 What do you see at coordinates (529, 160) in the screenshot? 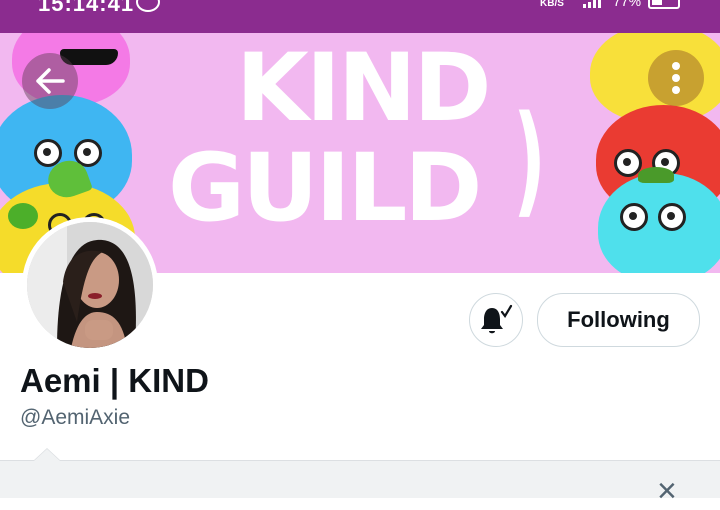
I see `banner-parenthesis: )` at bounding box center [529, 160].